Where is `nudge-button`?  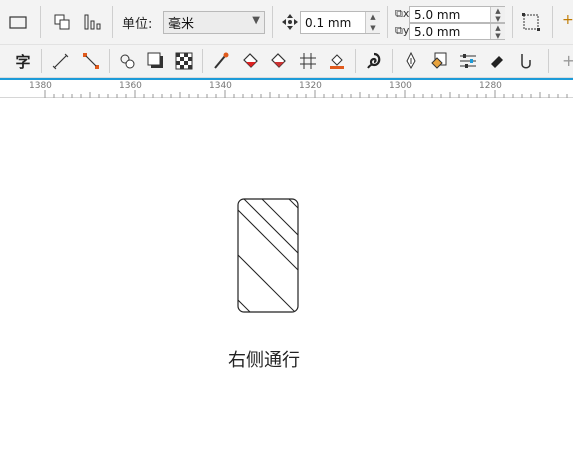
nudge-button is located at coordinates (290, 22).